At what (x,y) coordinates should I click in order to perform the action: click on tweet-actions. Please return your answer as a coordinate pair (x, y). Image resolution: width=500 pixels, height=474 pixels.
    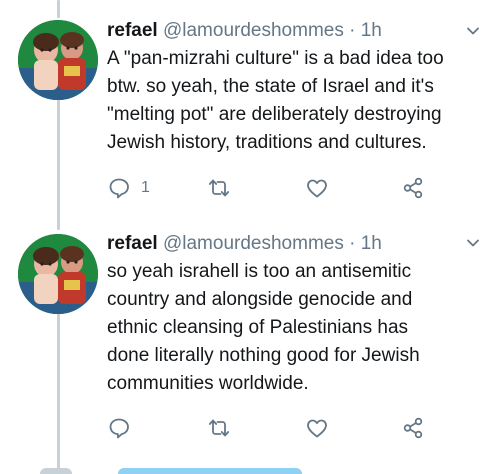
    Looking at the image, I should click on (272, 428).